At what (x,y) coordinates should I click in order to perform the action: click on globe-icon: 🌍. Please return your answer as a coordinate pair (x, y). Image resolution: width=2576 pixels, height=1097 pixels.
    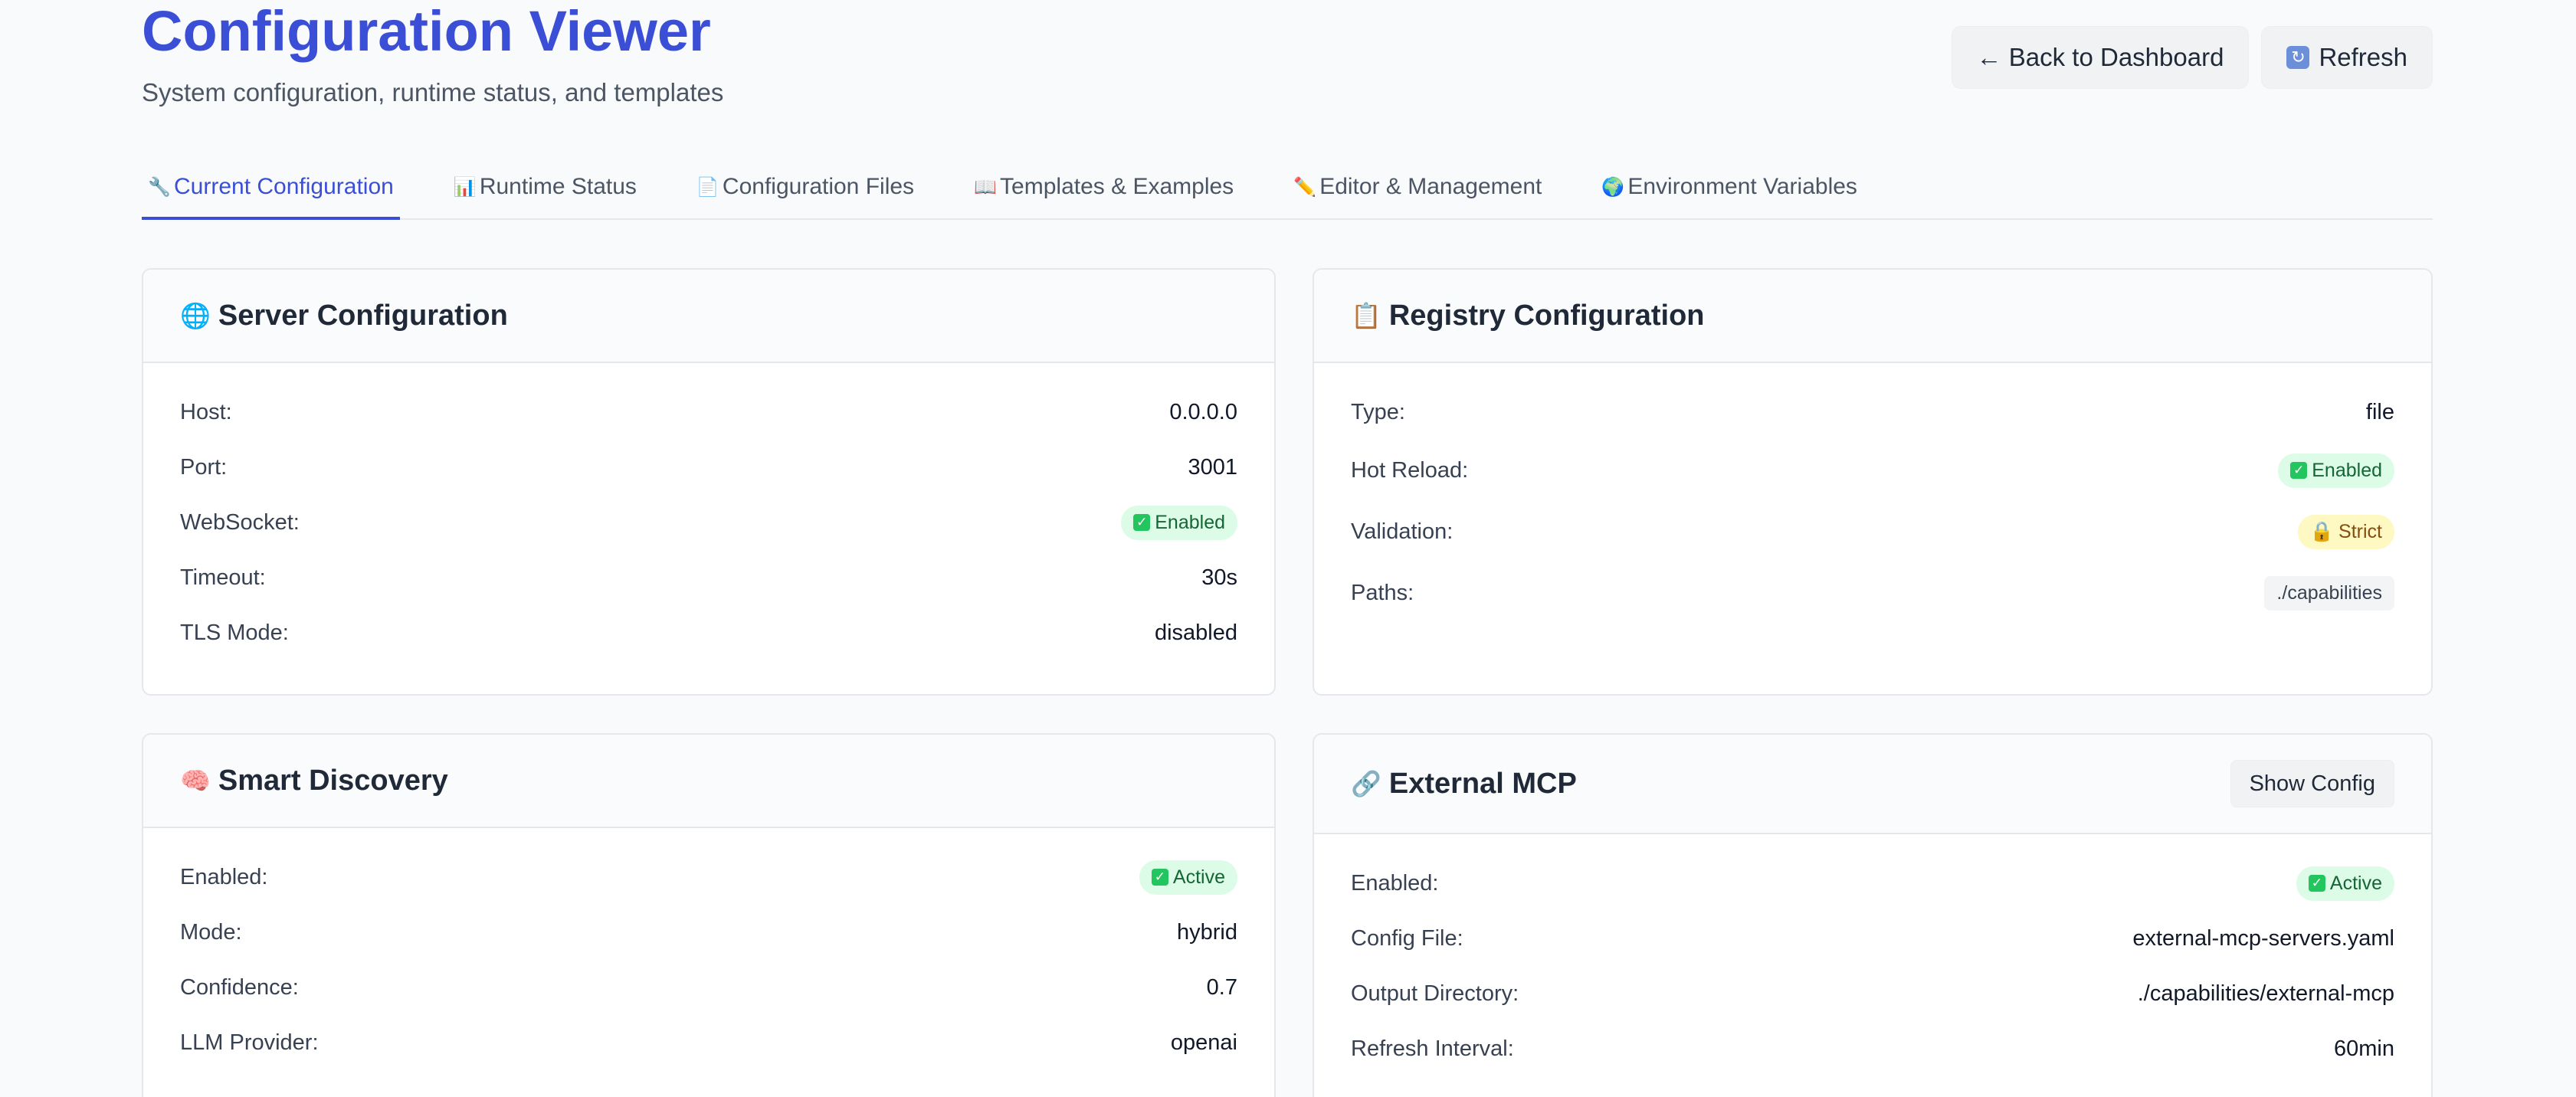
    Looking at the image, I should click on (1613, 187).